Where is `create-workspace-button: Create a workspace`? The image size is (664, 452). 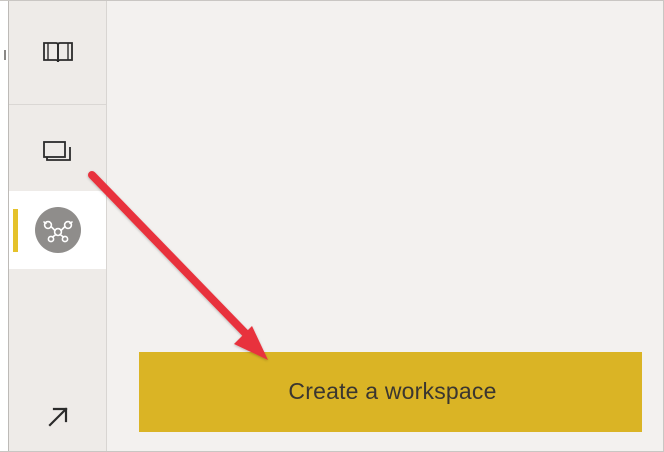
create-workspace-button: Create a workspace is located at coordinates (390, 392).